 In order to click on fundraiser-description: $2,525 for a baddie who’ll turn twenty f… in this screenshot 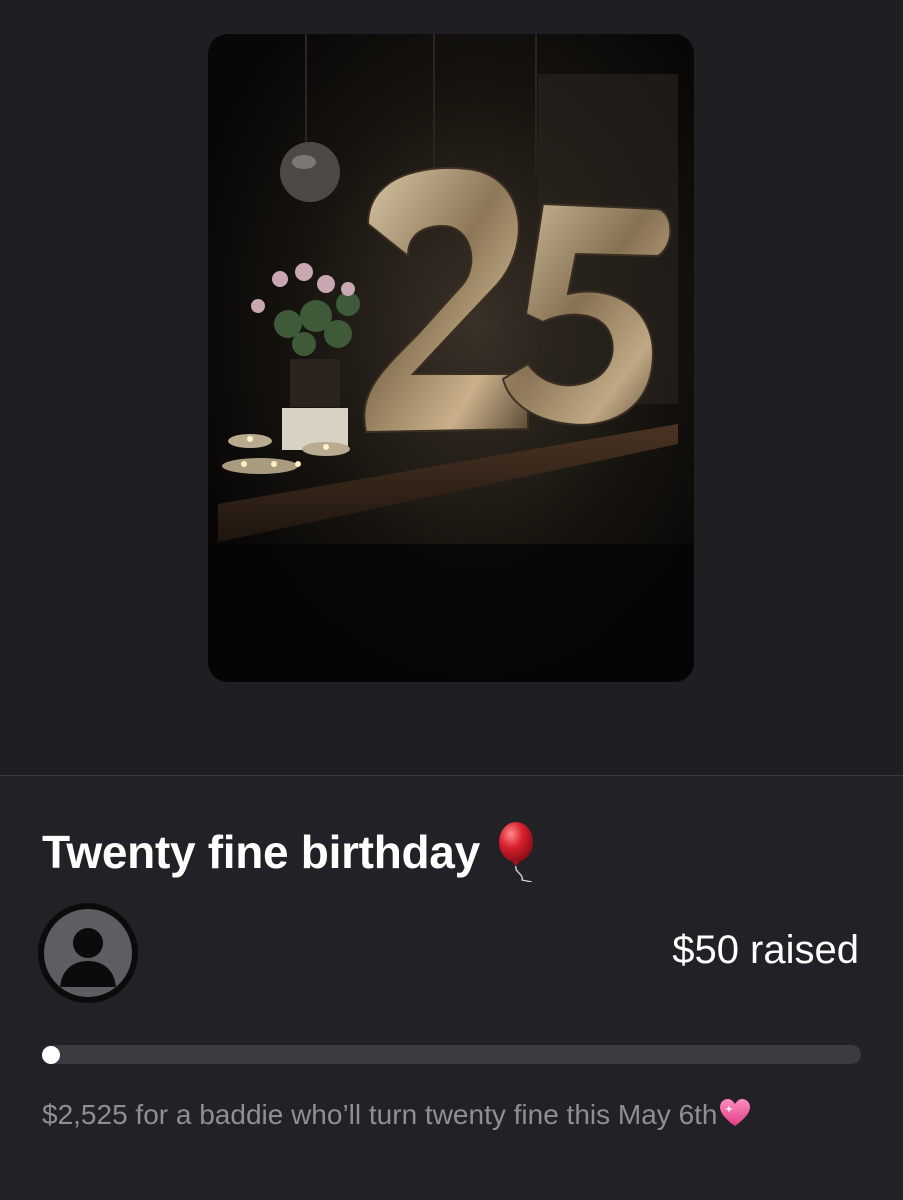, I will do `click(422, 1115)`.